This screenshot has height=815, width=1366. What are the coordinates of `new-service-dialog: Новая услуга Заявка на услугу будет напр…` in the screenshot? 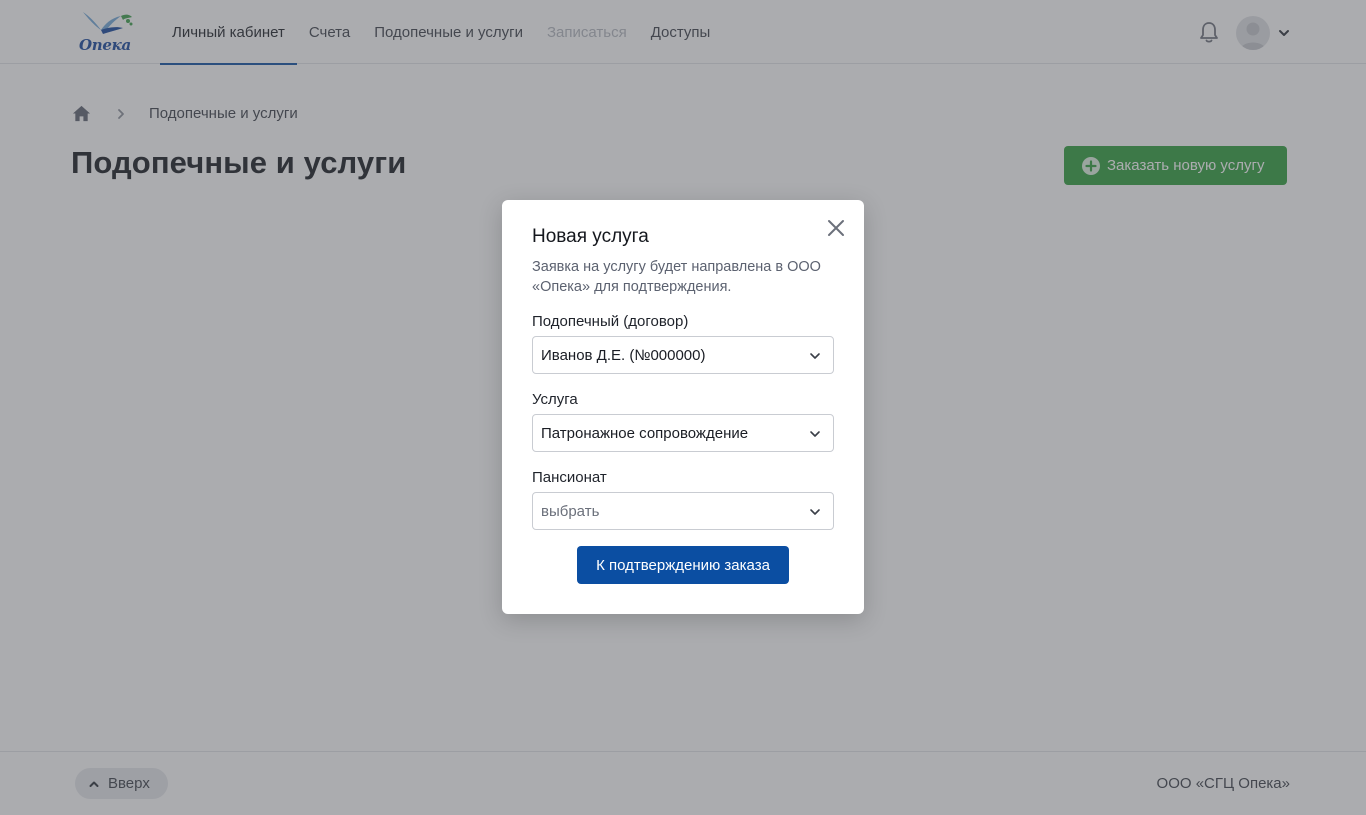 It's located at (683, 407).